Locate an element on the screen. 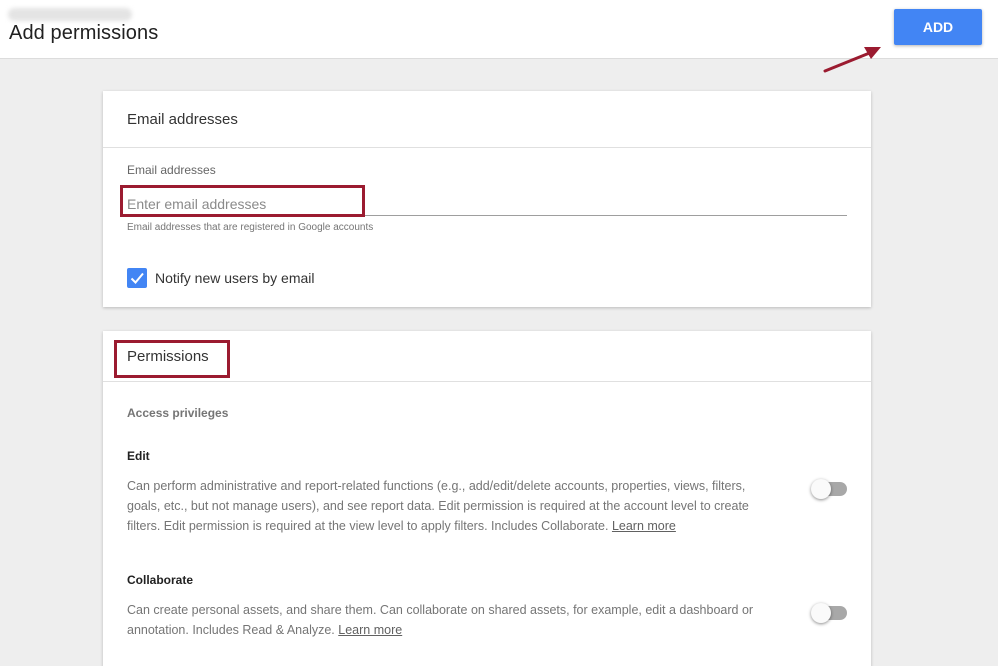 This screenshot has height=666, width=998. collaborate-permission-toggle is located at coordinates (829, 613).